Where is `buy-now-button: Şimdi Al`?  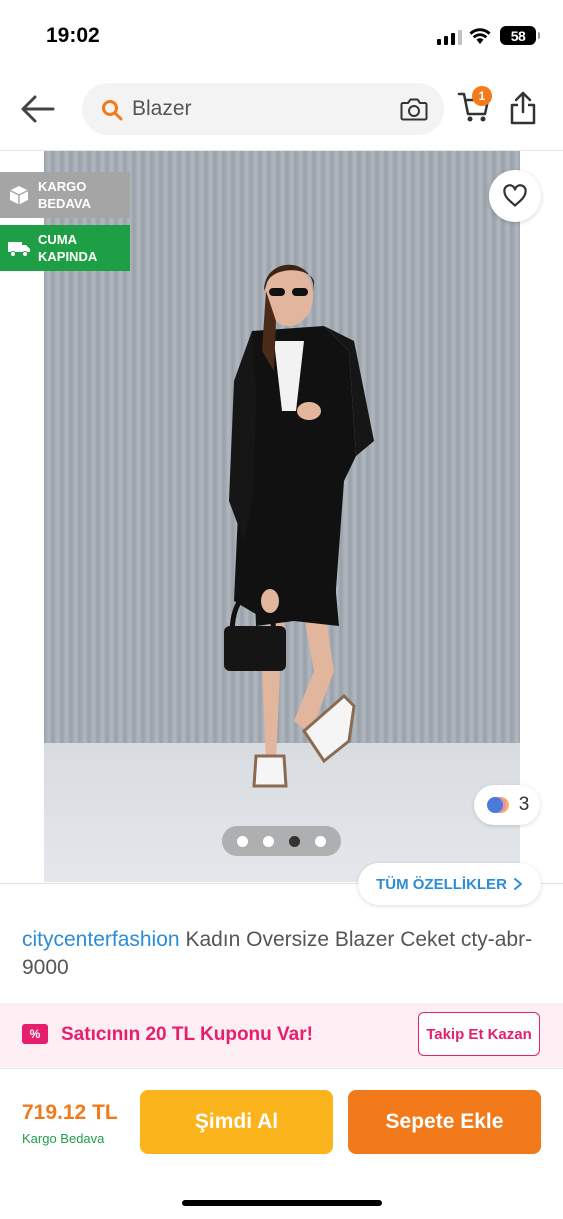 buy-now-button: Şimdi Al is located at coordinates (236, 1122).